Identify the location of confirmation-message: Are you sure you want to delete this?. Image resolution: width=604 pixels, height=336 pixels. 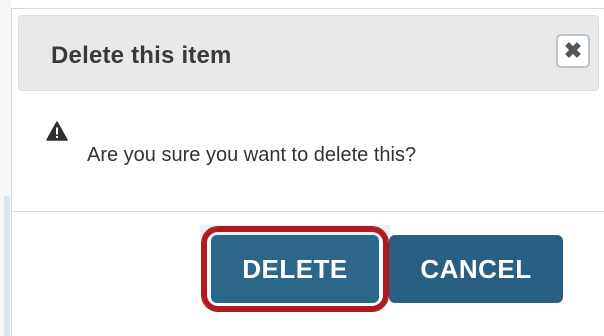
(252, 155).